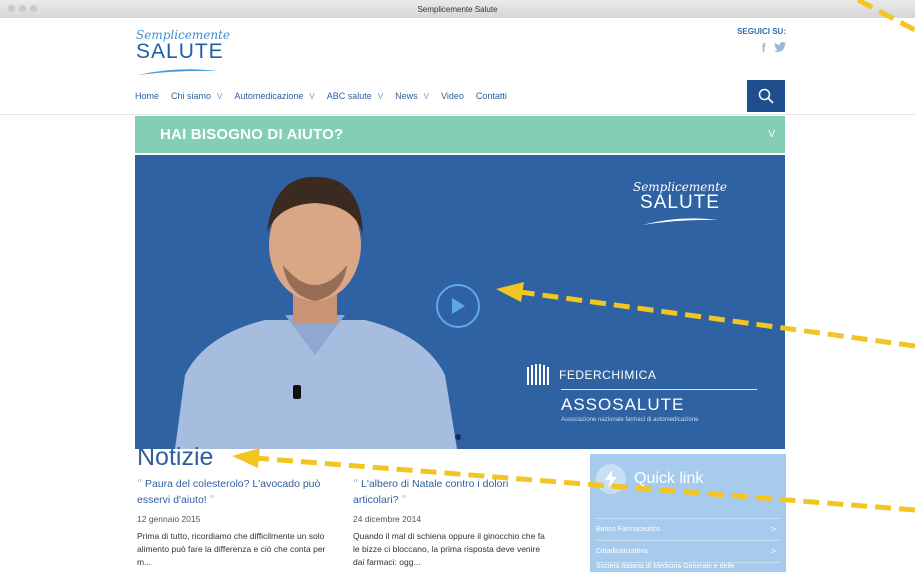 The width and height of the screenshot is (915, 573). I want to click on hero-logo: Semplicemente SALUTE, so click(680, 206).